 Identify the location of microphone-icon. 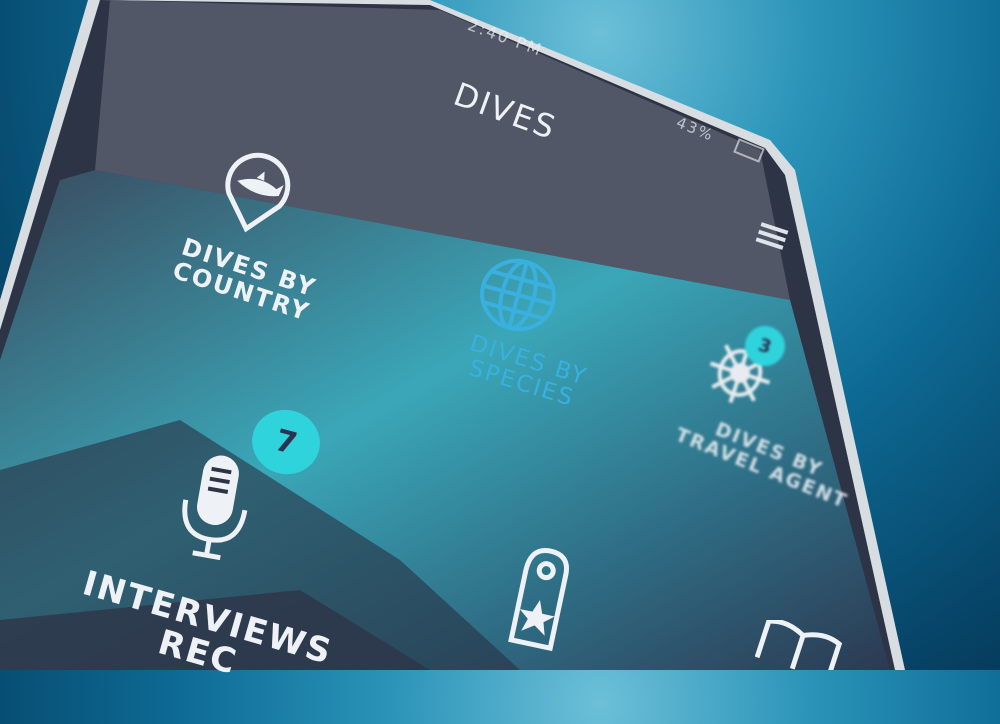
(215, 508).